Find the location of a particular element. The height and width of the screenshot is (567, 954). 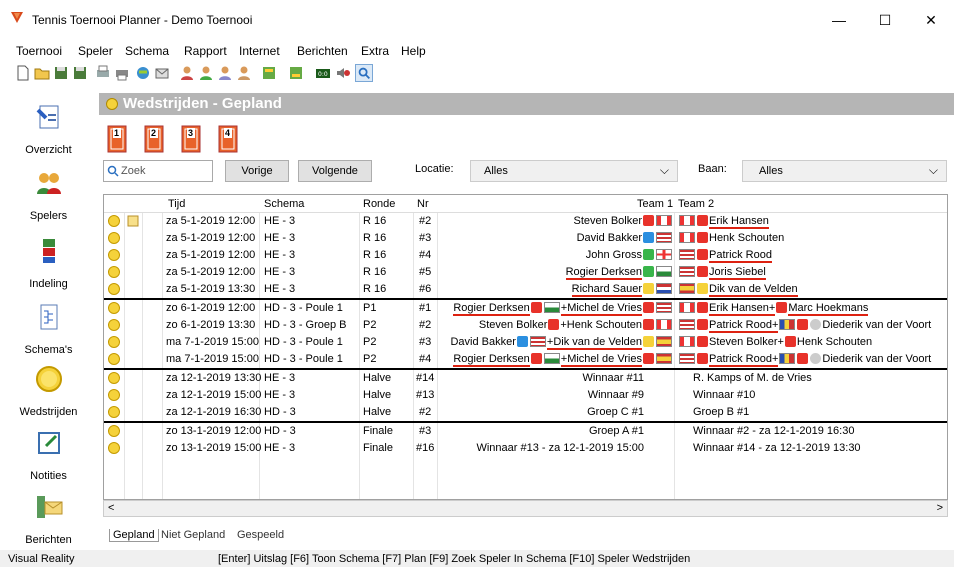

column-header-schema: Schema is located at coordinates (284, 204).